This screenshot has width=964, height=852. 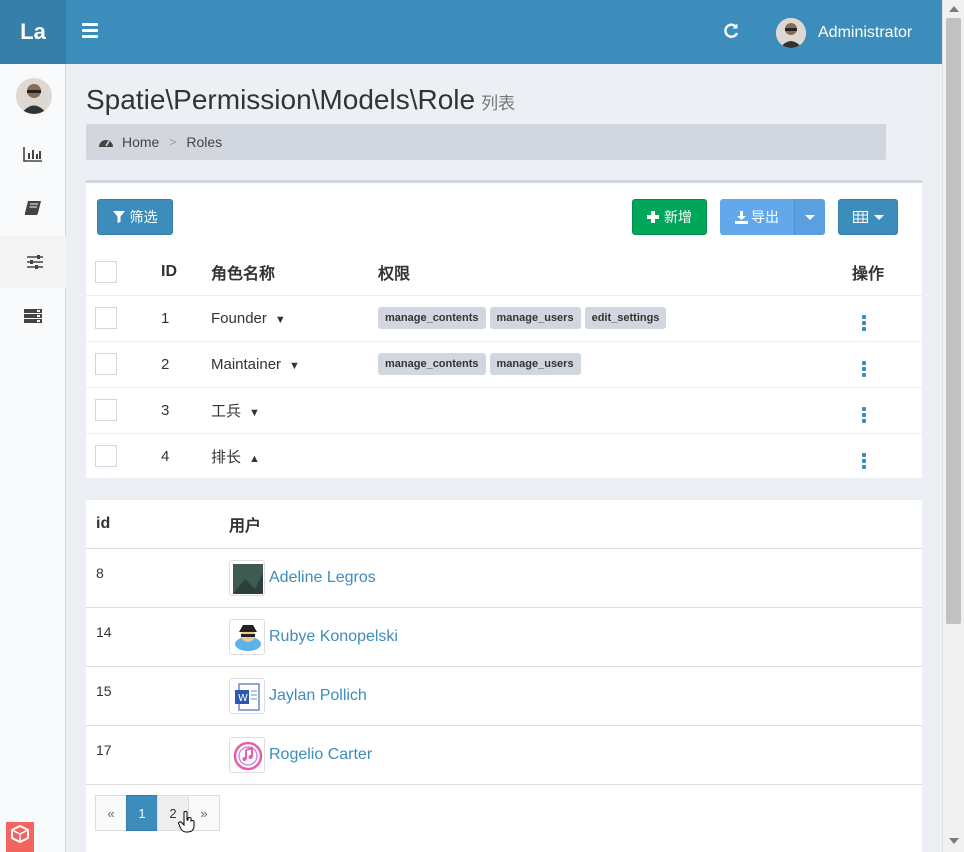 I want to click on table-row: 2 Maintainer ▼ manage_contents manage_users, so click(x=504, y=364).